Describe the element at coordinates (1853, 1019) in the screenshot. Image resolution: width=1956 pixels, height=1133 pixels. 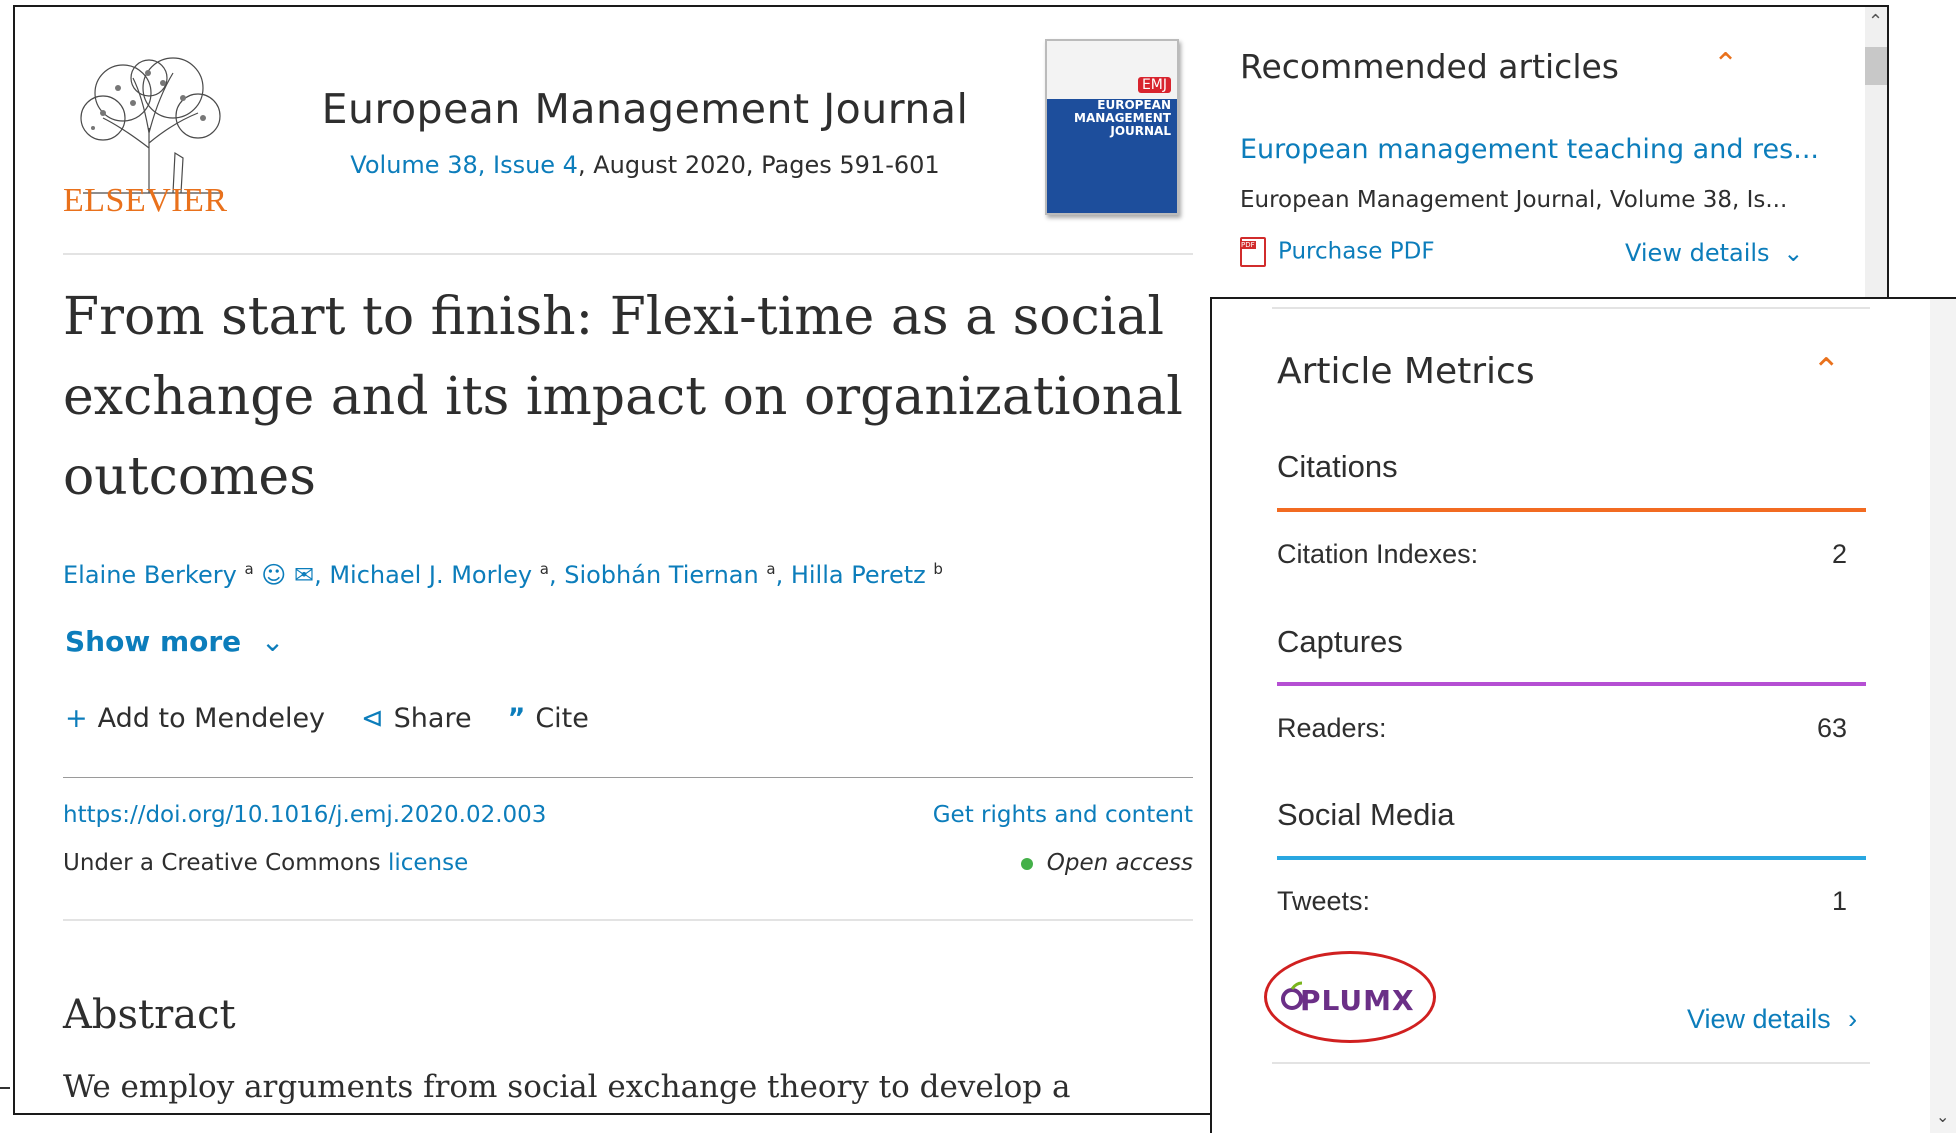
I see `chevron-right-icon: ›` at that location.